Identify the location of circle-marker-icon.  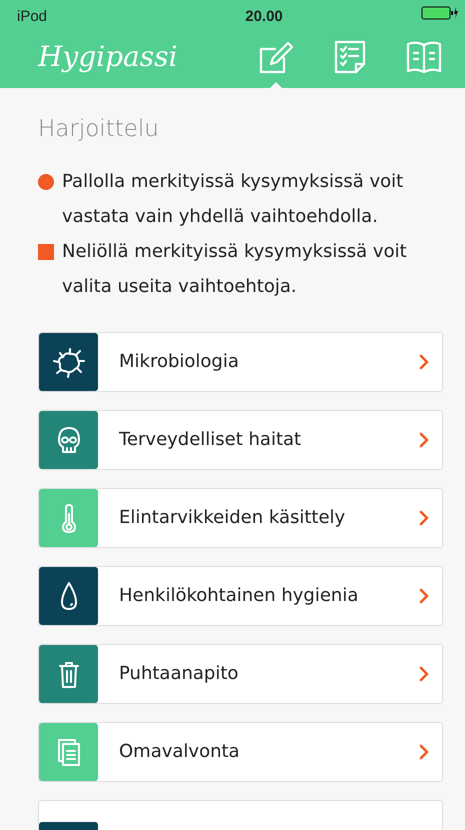
(46, 182).